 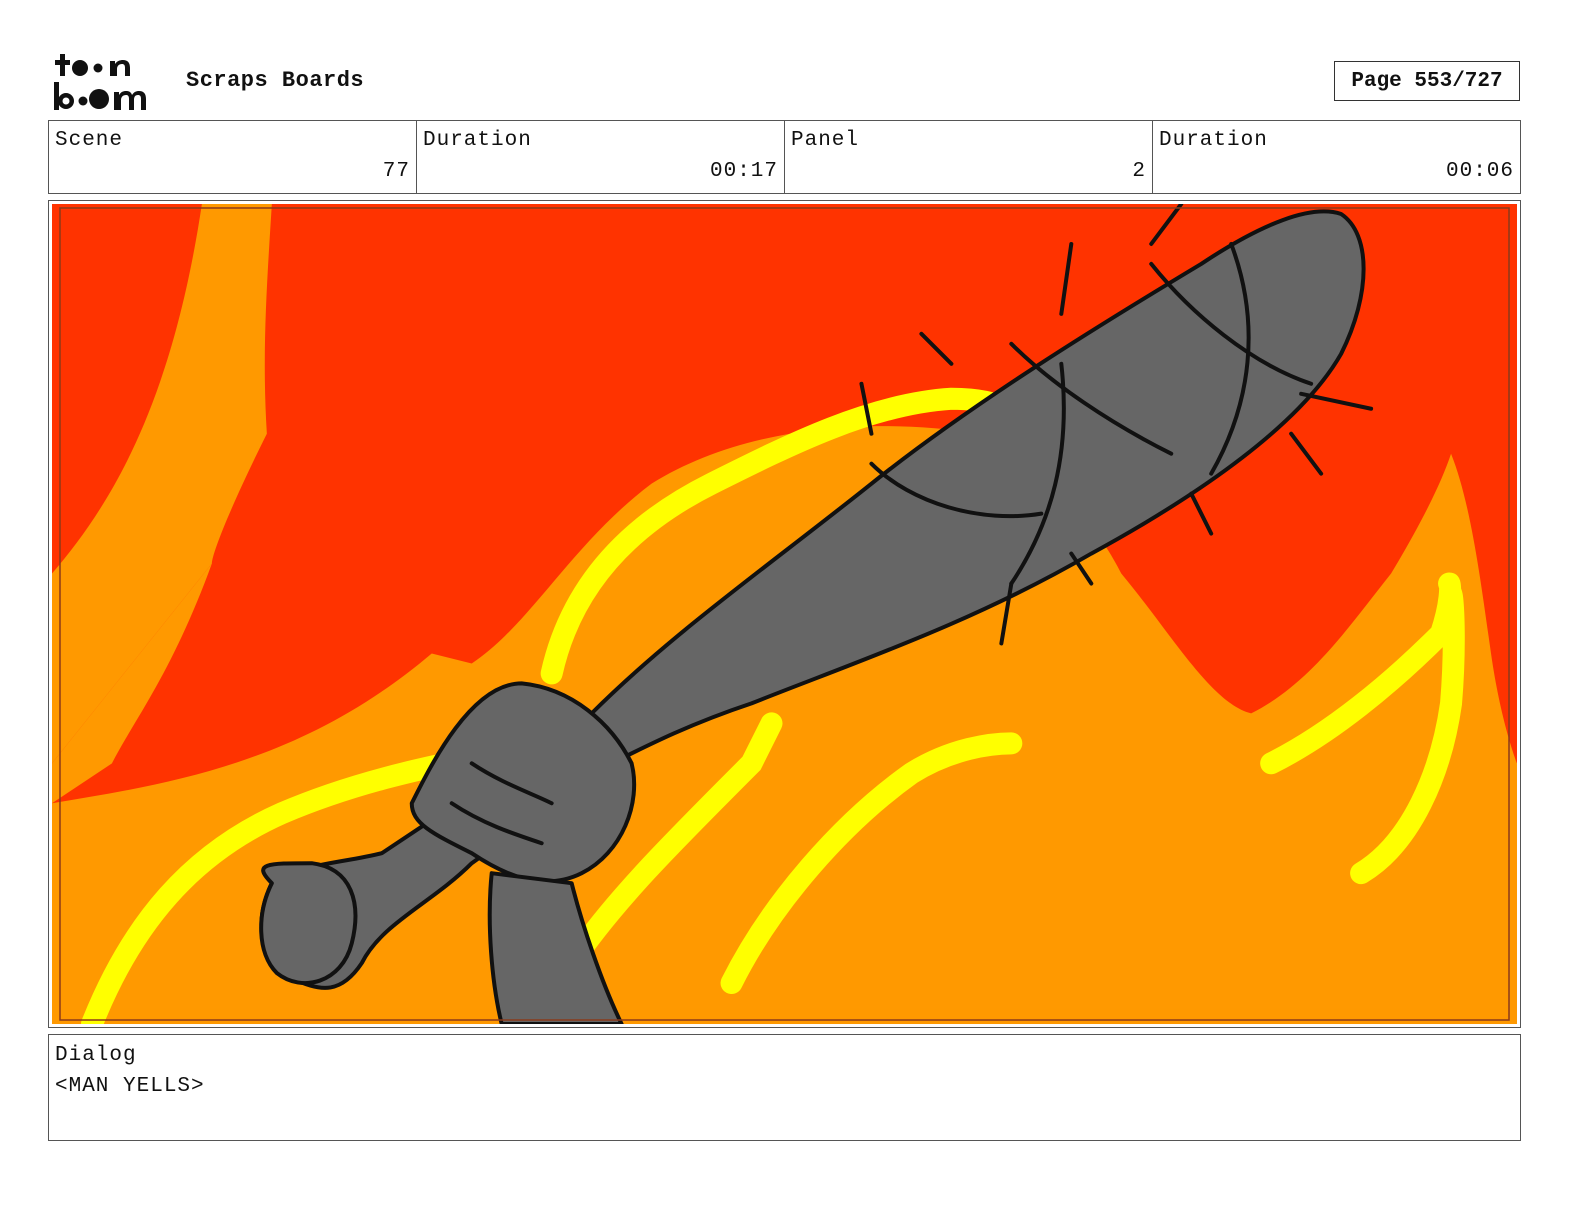 What do you see at coordinates (784, 1087) in the screenshot?
I see `dialog-box: Dialog <MAN YELLS>` at bounding box center [784, 1087].